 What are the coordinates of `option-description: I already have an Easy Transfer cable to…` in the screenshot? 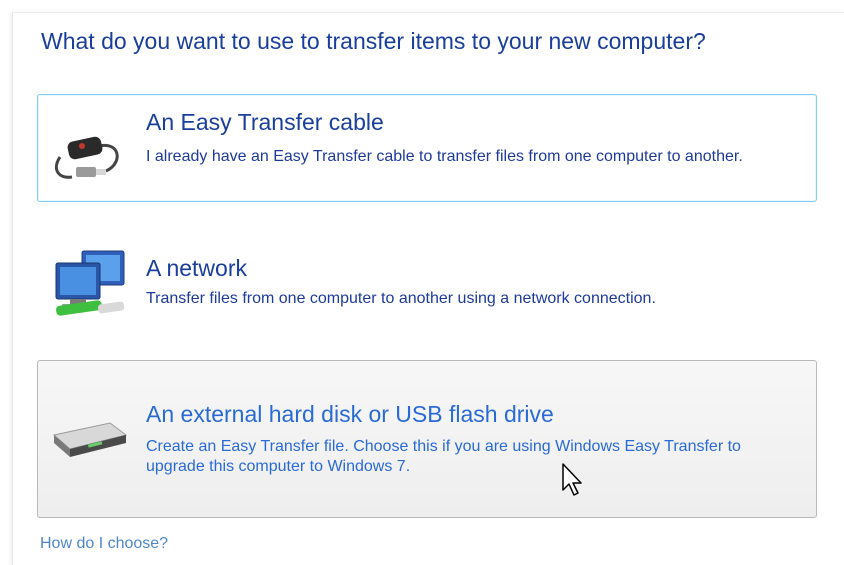 It's located at (444, 156).